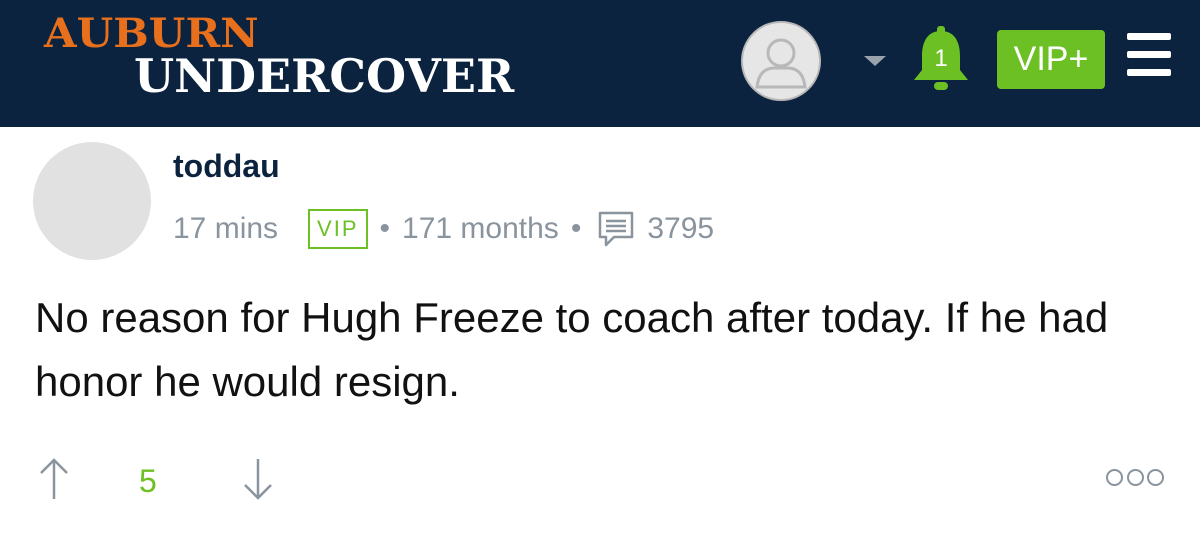 This screenshot has height=552, width=1200. What do you see at coordinates (875, 61) in the screenshot?
I see `chevron-down-icon` at bounding box center [875, 61].